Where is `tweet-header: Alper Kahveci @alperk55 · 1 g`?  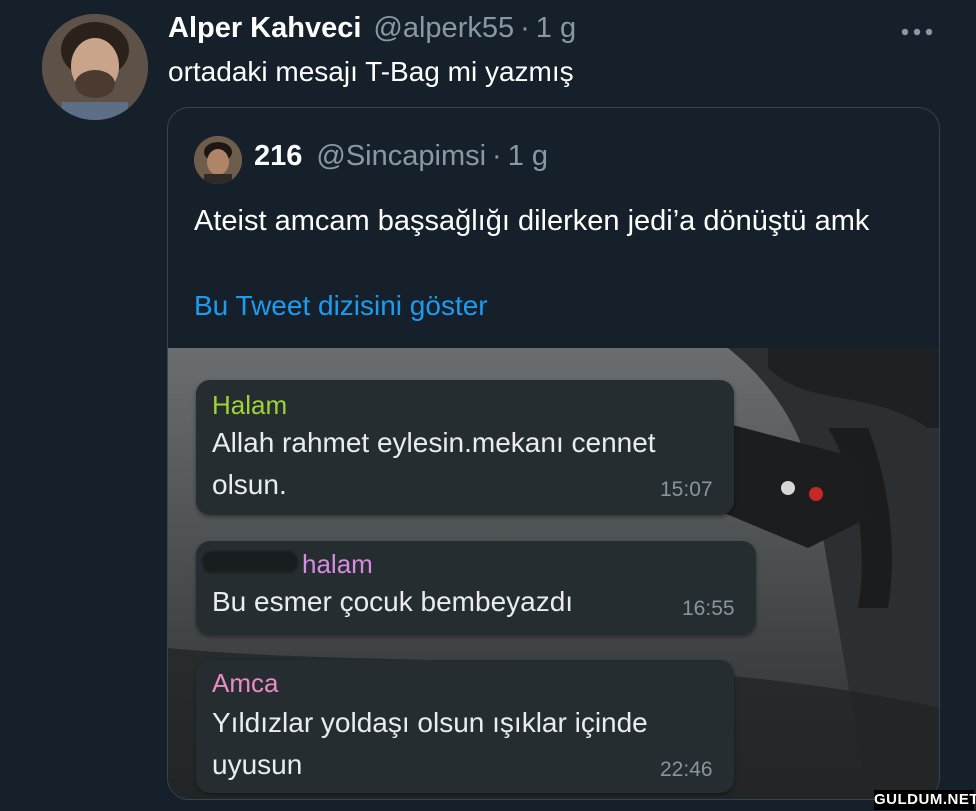
tweet-header: Alper Kahveci @alperk55 · 1 g is located at coordinates (372, 32).